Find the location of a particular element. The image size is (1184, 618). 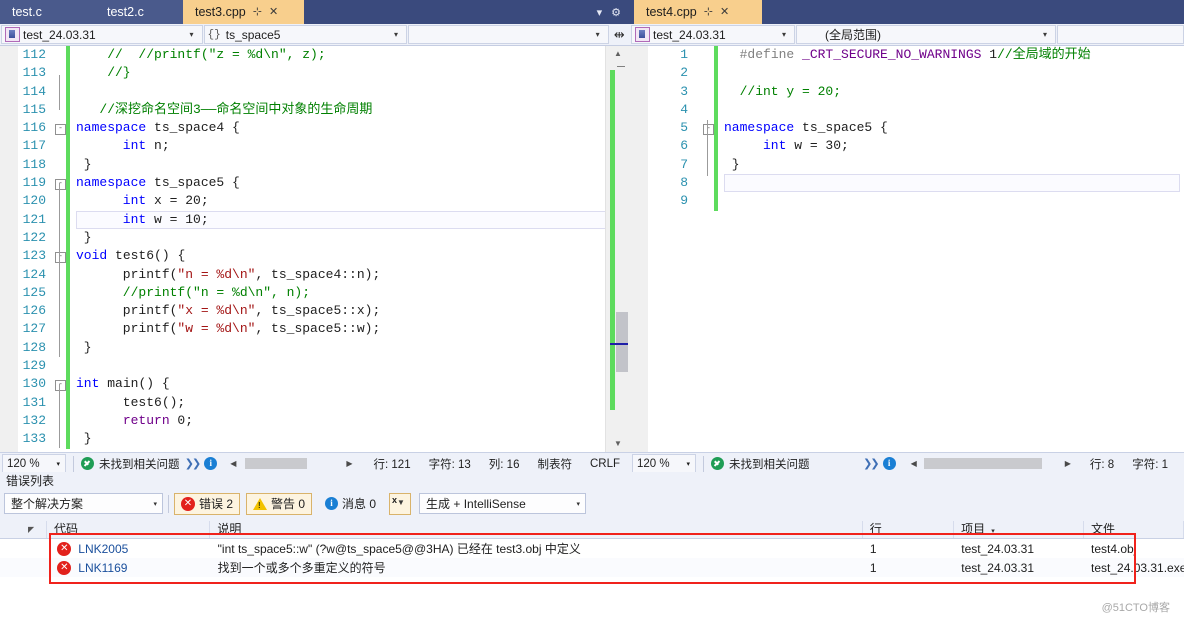

scrollbar-track is located at coordinates (618, 249).